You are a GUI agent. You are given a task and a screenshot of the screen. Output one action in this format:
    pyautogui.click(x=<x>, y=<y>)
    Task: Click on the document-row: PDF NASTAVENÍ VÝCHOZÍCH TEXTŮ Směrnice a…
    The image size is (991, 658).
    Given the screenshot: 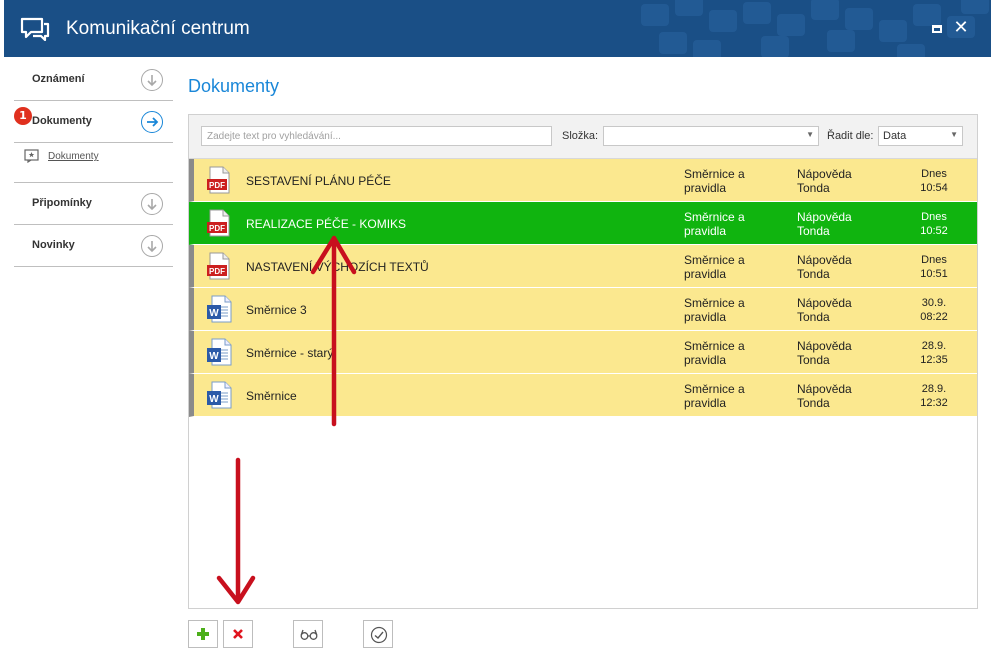 What is the action you would take?
    pyautogui.click(x=583, y=266)
    